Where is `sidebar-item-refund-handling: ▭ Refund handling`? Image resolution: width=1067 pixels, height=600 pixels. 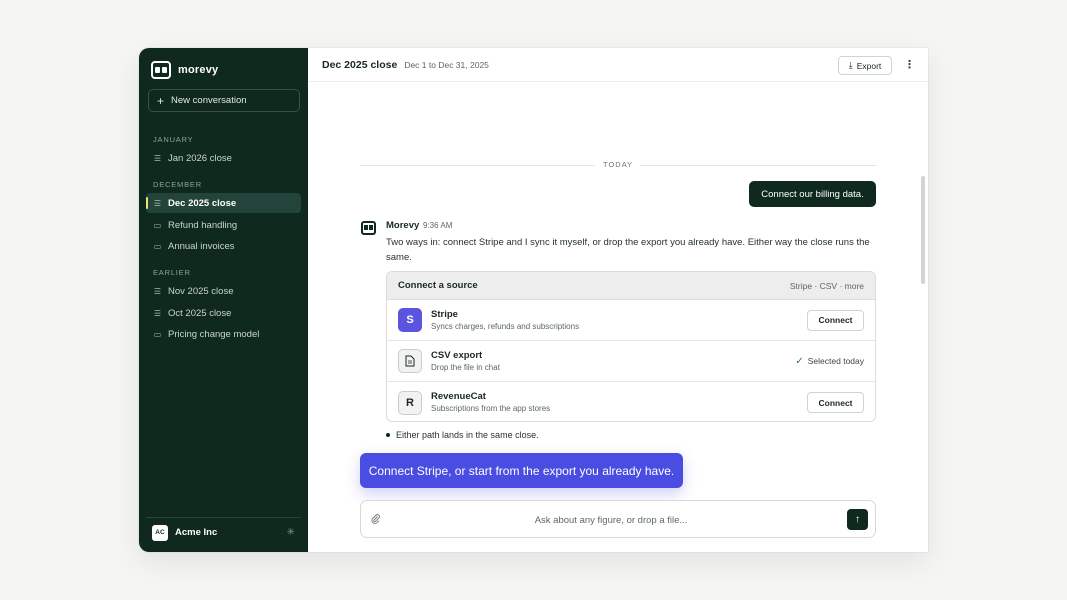
sidebar-item-refund-handling: ▭ Refund handling is located at coordinates (223, 225).